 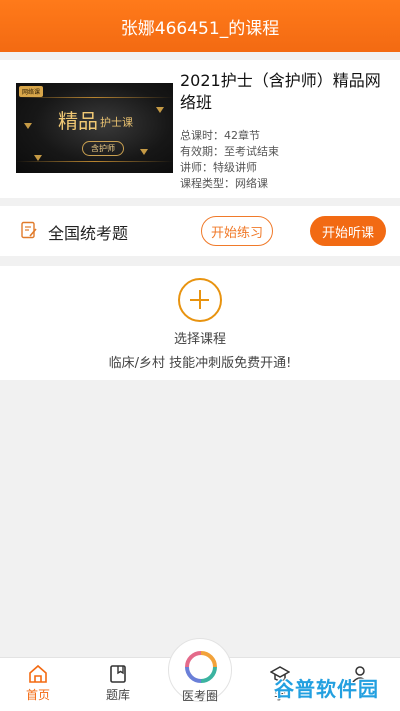 I want to click on plus-vertical, so click(x=199, y=299).